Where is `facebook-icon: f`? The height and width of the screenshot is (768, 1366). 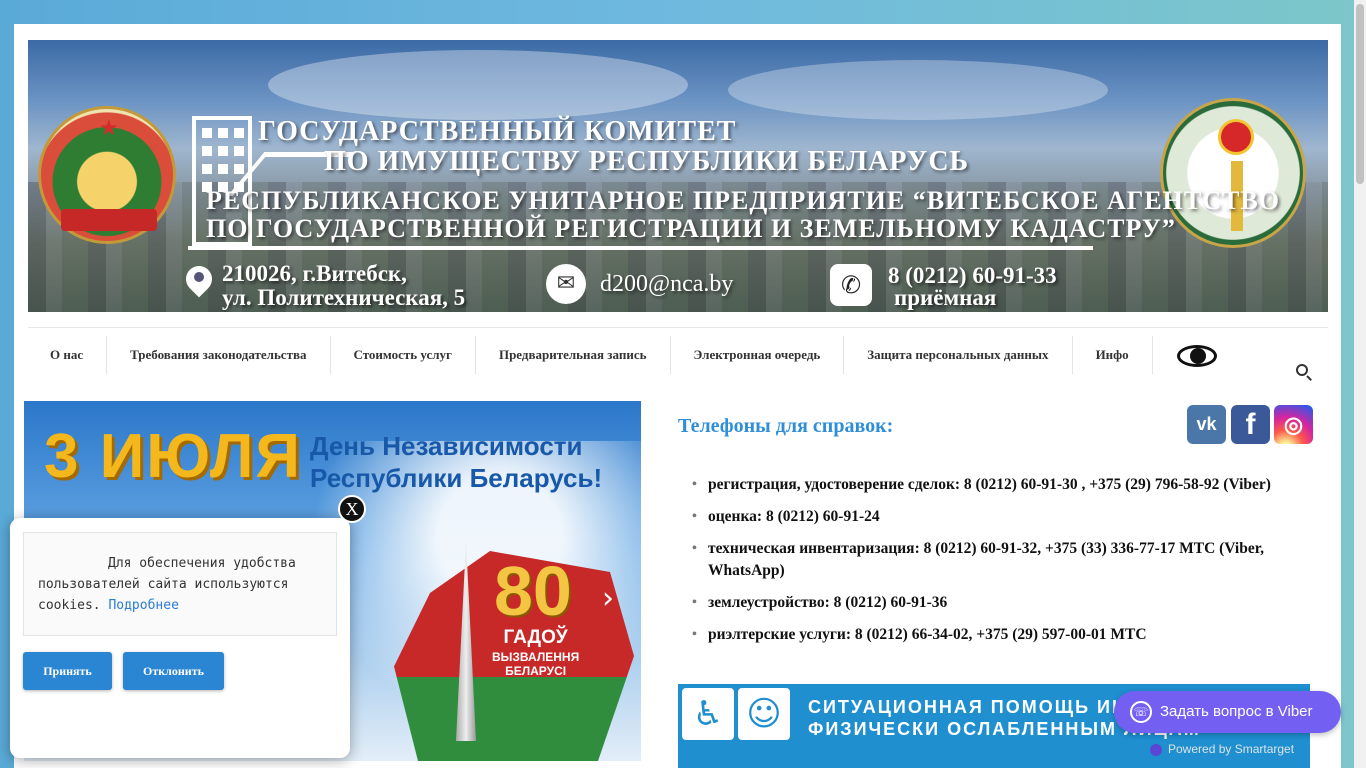
facebook-icon: f is located at coordinates (1250, 424).